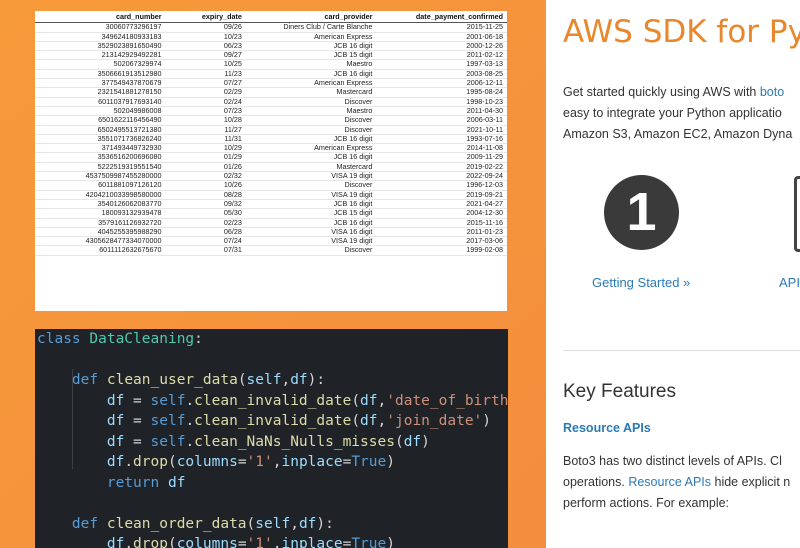 The width and height of the screenshot is (800, 548). What do you see at coordinates (441, 251) in the screenshot?
I see `table-cell: 1999-02-08` at bounding box center [441, 251].